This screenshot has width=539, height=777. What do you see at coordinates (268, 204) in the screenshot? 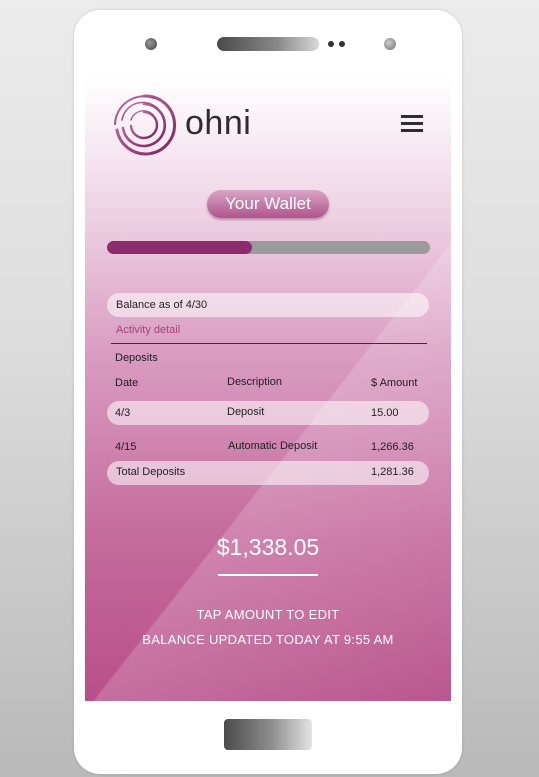
I see `your-wallet-button: Your Wallet` at bounding box center [268, 204].